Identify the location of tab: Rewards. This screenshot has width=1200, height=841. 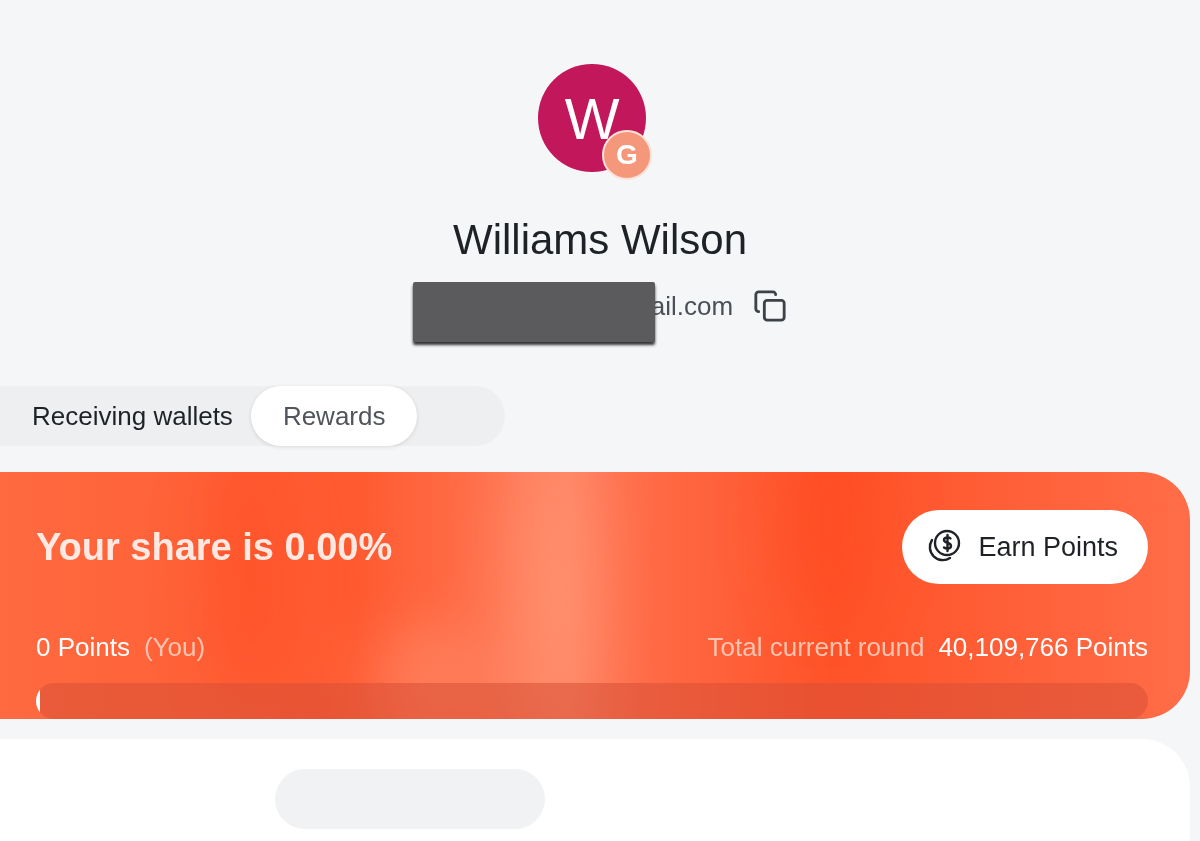
(334, 416).